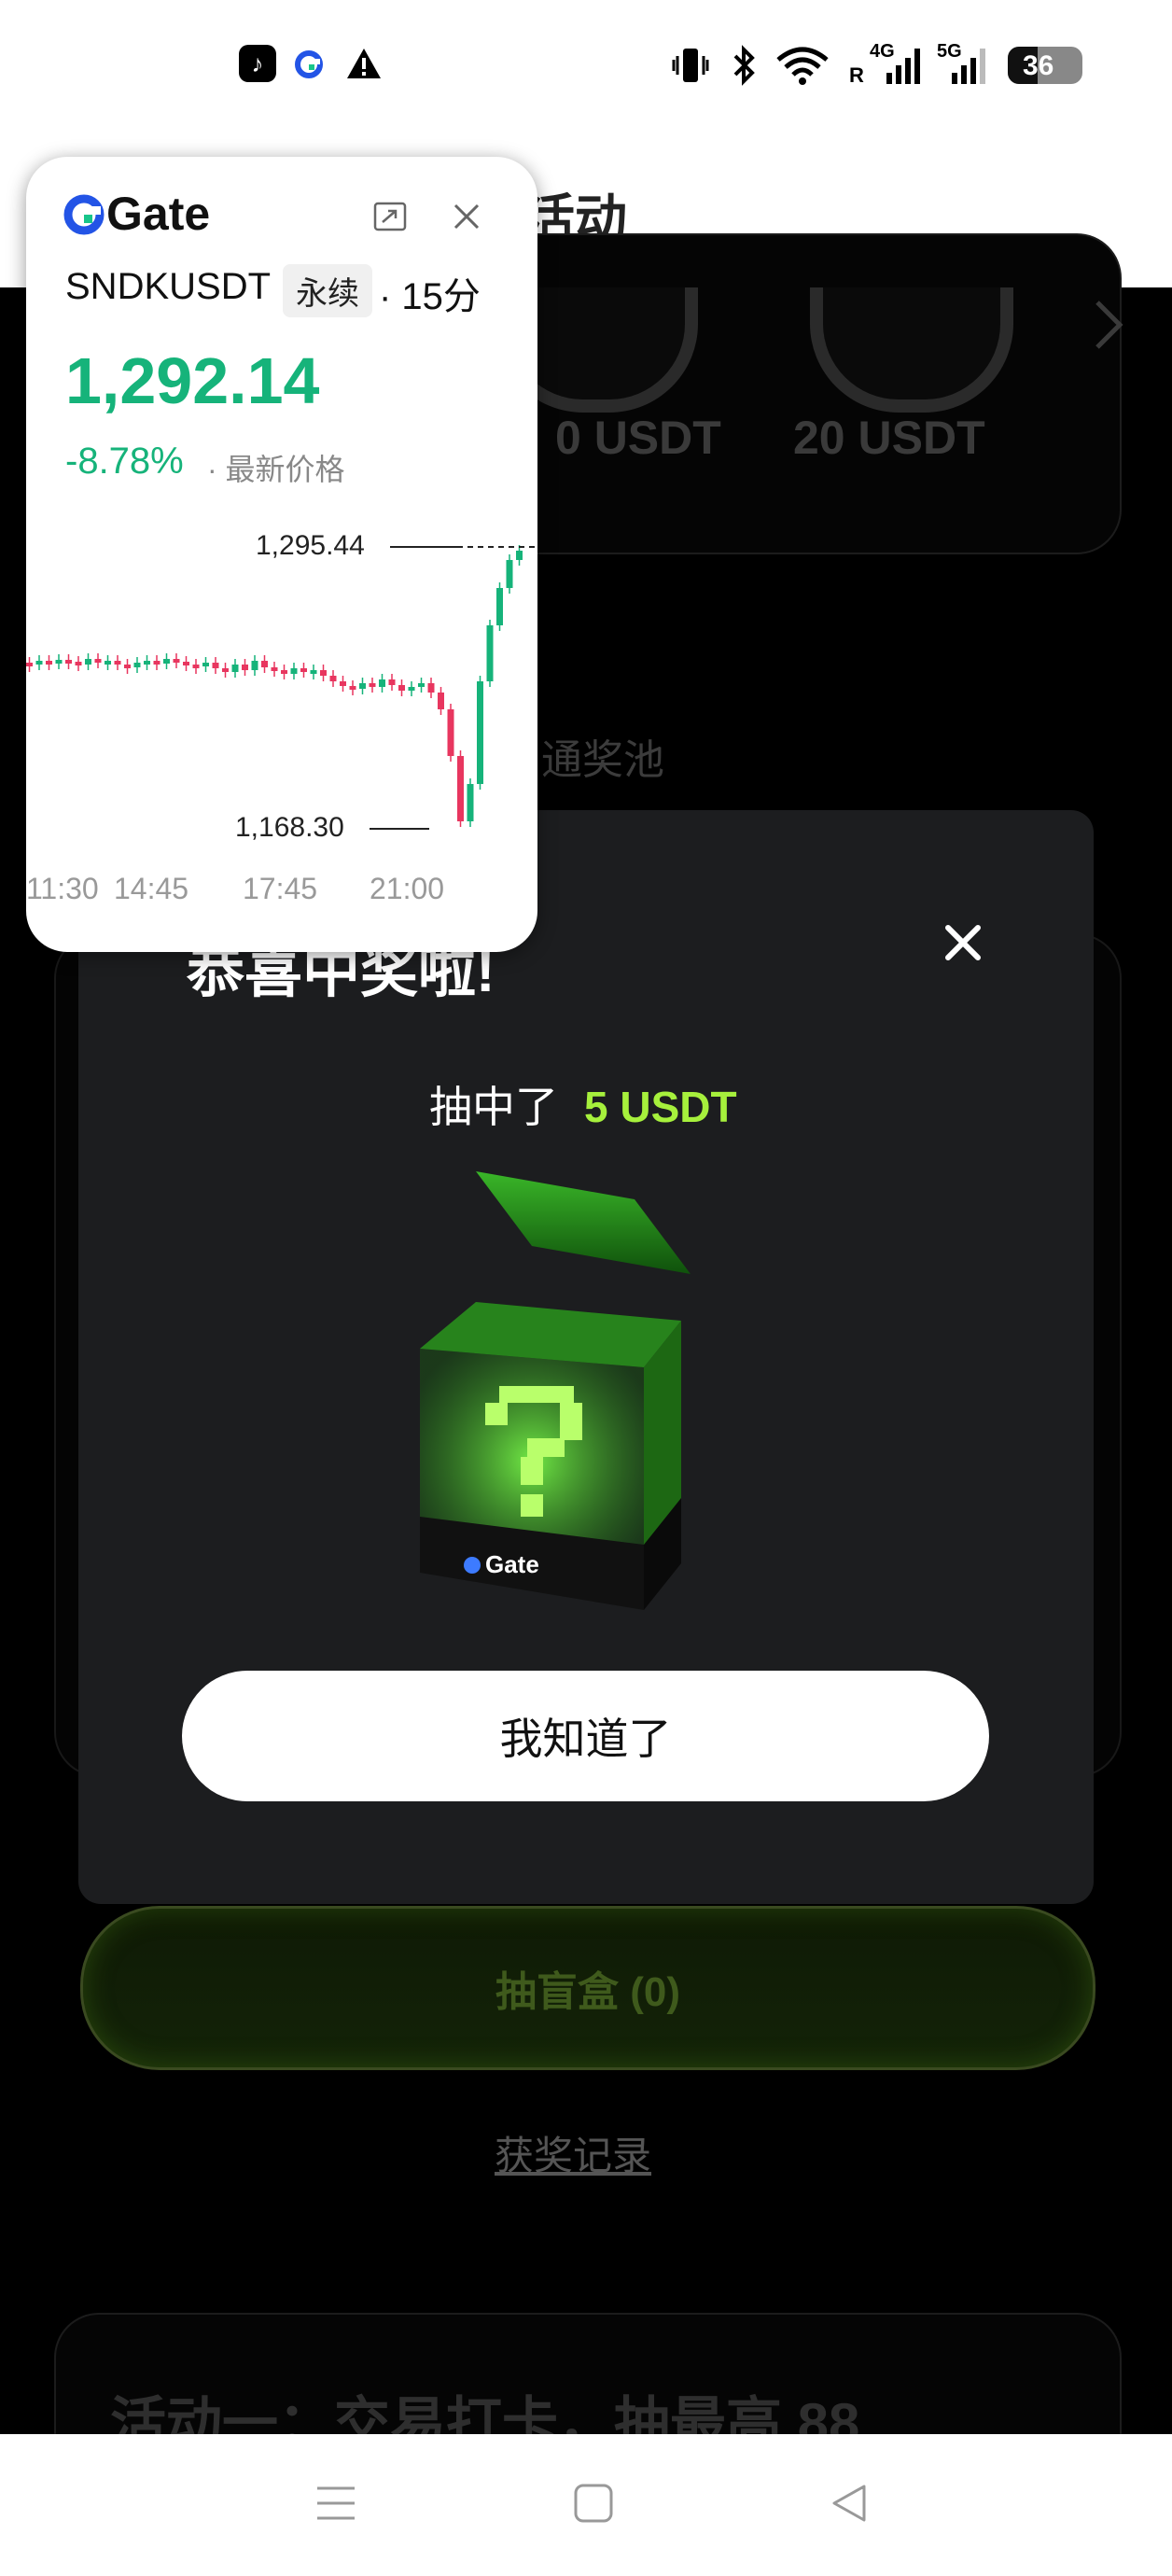 The width and height of the screenshot is (1172, 2576). Describe the element at coordinates (289, 827) in the screenshot. I see `low-price-label: 1,168.30` at that location.